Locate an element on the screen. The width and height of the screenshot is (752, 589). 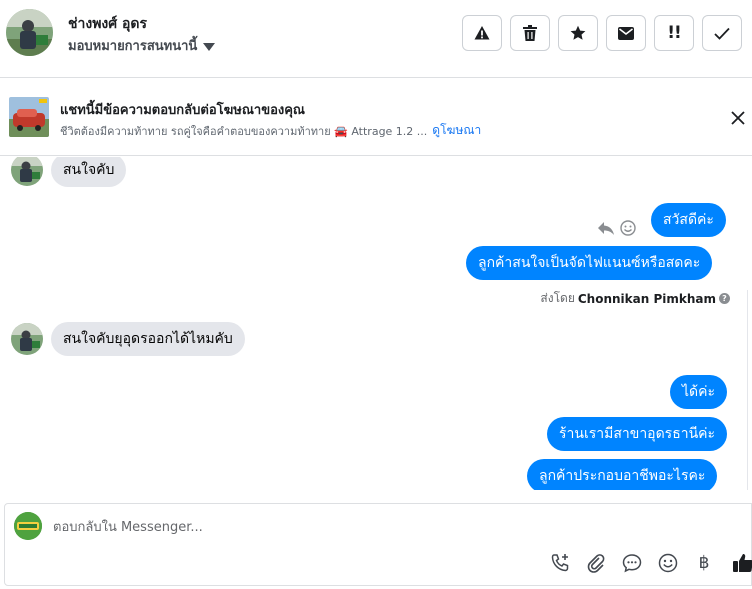
reply-input is located at coordinates (353, 527).